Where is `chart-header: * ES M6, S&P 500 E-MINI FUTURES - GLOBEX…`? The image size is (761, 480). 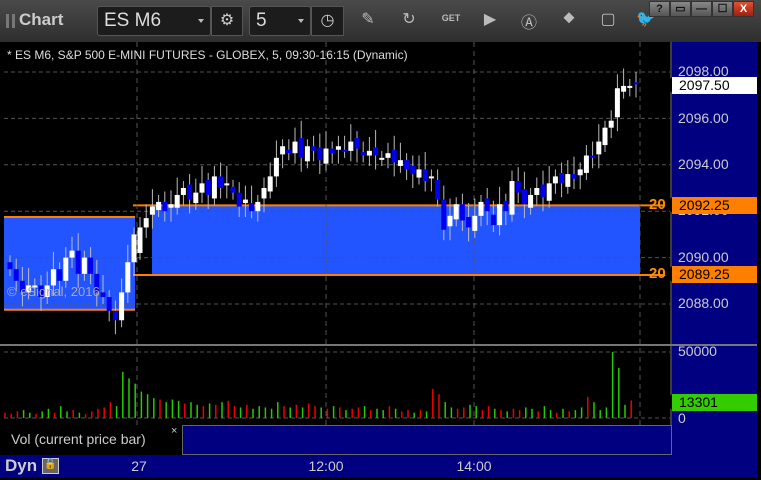 chart-header: * ES M6, S&P 500 E-MINI FUTURES - GLOBEX… is located at coordinates (207, 55).